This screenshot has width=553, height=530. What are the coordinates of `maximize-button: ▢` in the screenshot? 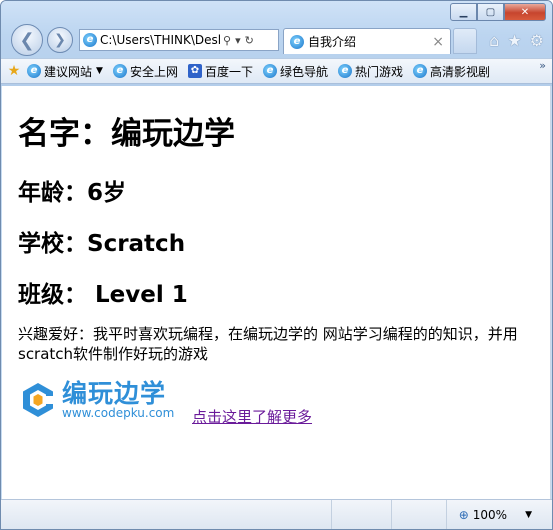 It's located at (490, 12).